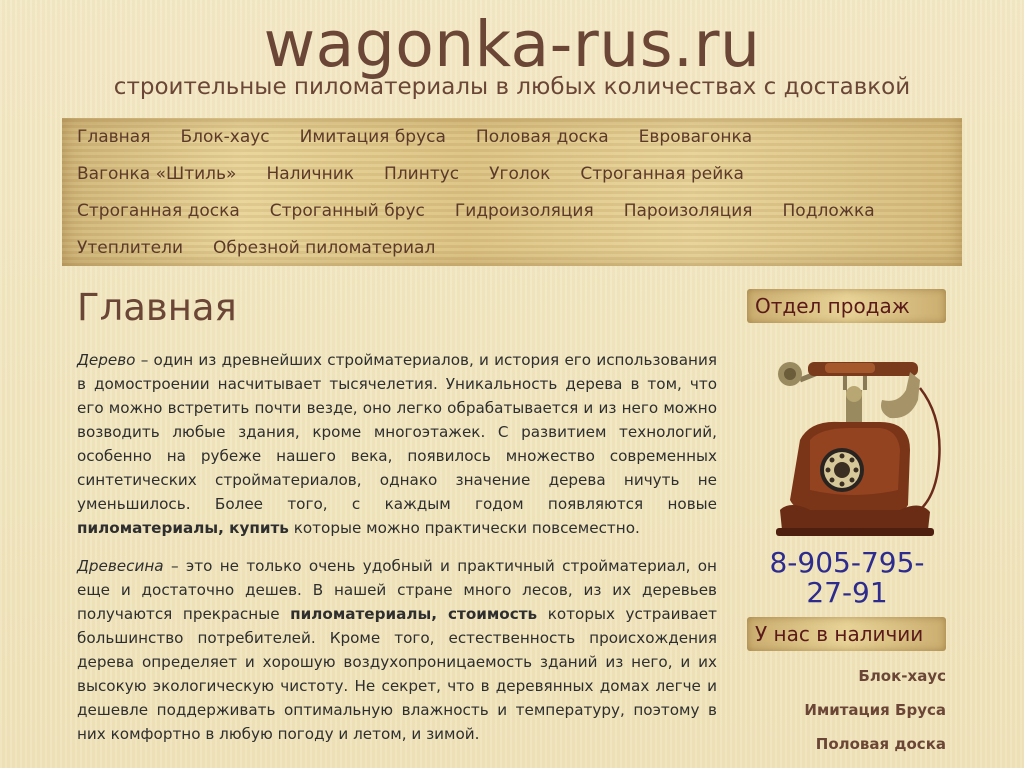 This screenshot has width=1024, height=768. I want to click on nav-item-edged-lumber: Обрезной пиломатериал, so click(324, 248).